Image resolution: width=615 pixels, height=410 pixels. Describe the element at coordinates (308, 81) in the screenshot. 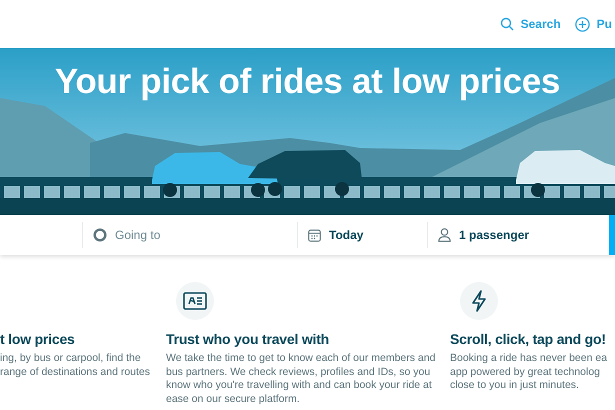

I see `hero-title: Your pick of rides at low prices` at that location.